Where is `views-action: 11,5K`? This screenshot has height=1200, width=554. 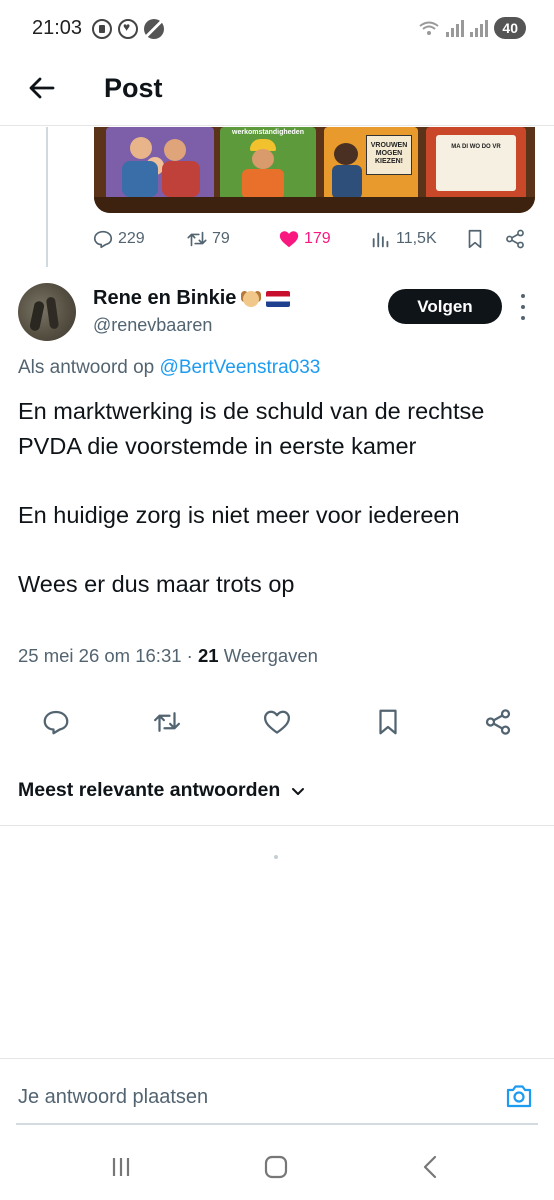
views-action: 11,5K is located at coordinates (403, 239).